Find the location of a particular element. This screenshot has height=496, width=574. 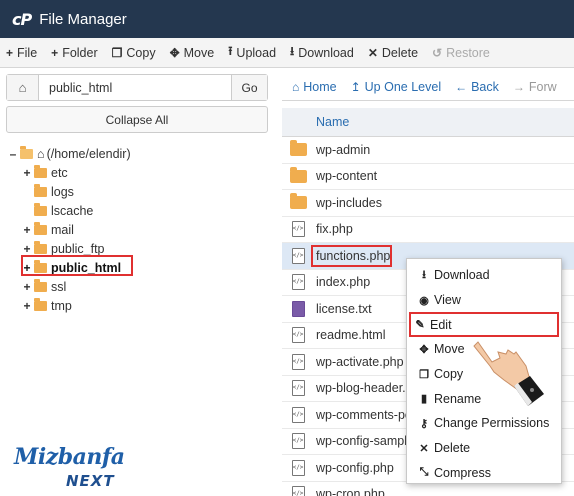

up-level-icon: ↥ is located at coordinates (355, 87).